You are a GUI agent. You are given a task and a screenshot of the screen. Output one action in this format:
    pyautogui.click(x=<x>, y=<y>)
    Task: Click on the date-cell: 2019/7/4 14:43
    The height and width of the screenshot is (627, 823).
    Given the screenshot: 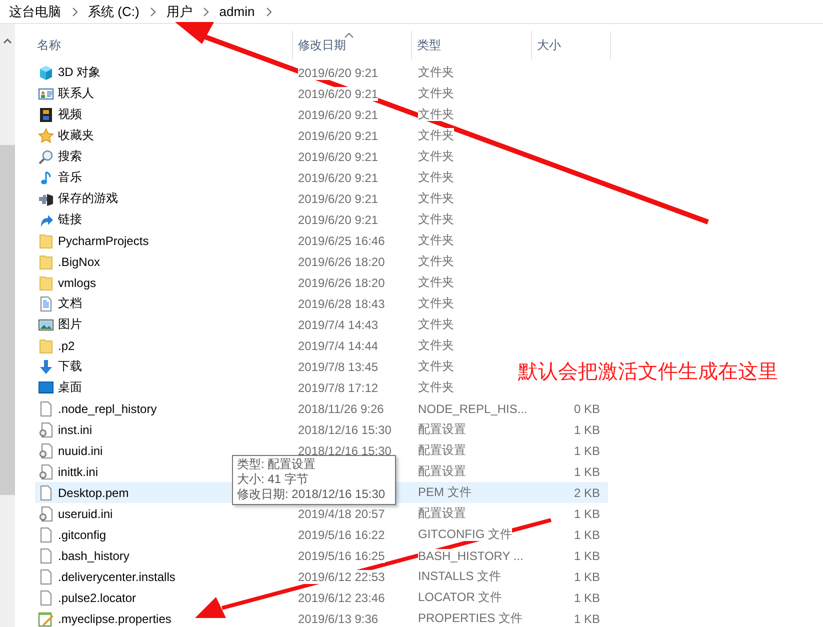 What is the action you would take?
    pyautogui.click(x=338, y=325)
    